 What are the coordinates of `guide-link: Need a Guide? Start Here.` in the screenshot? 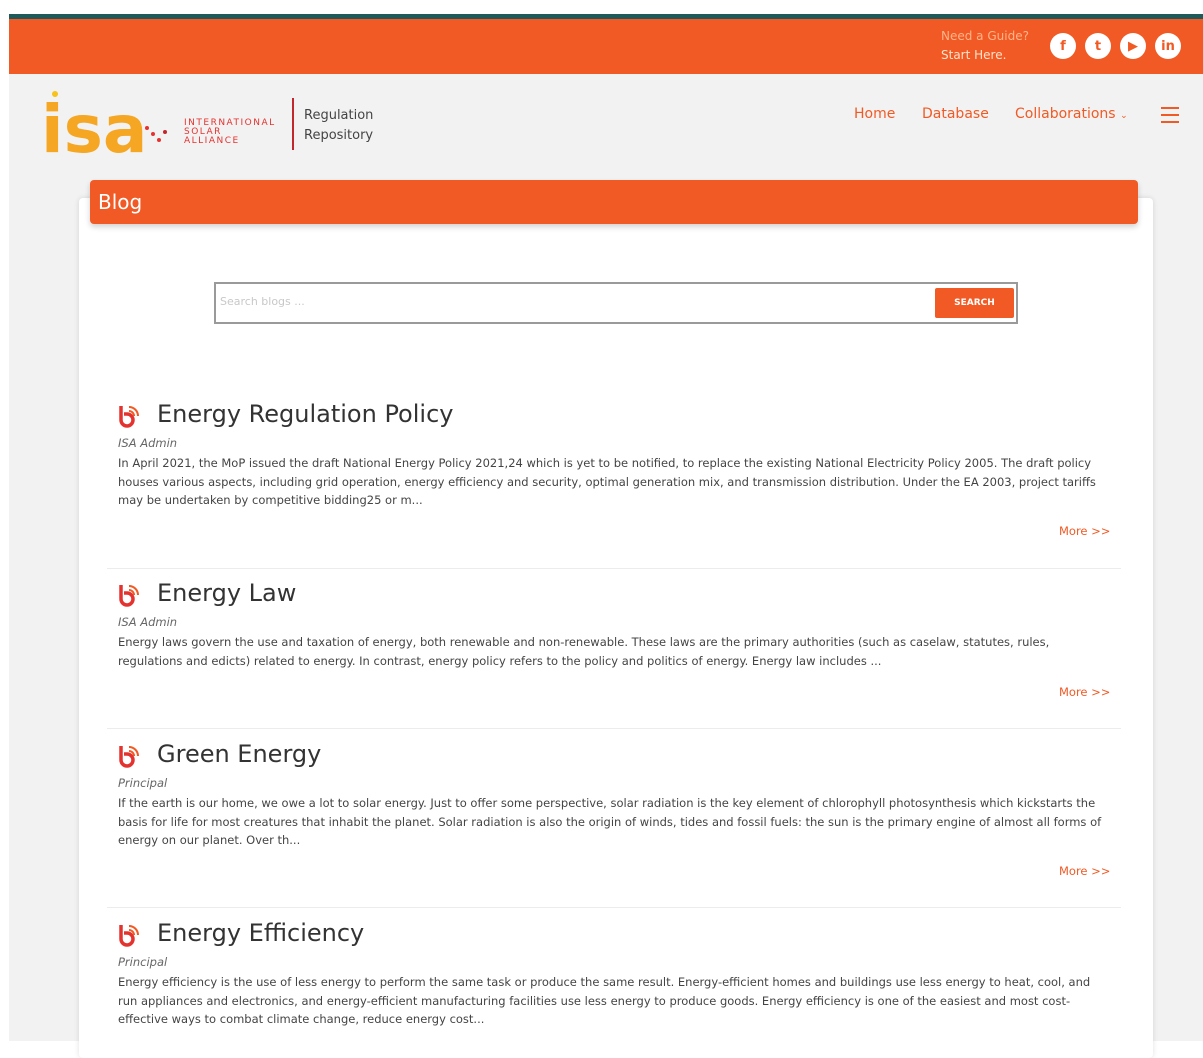 It's located at (985, 46).